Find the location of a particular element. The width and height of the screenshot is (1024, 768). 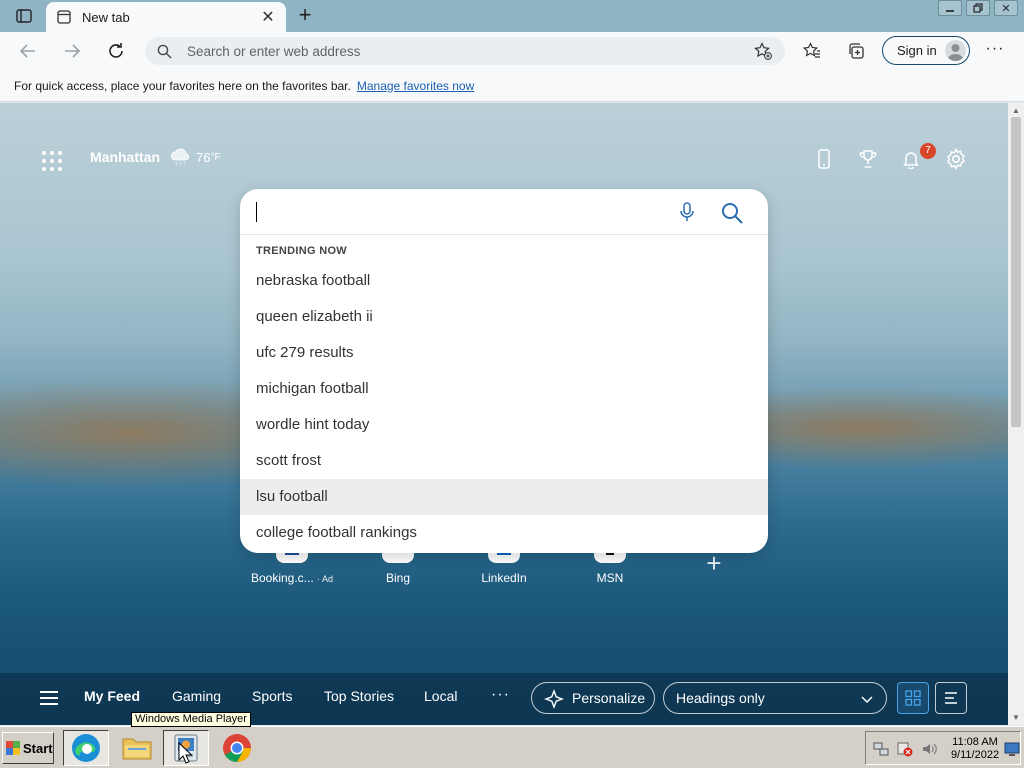

quick-link-label: Bing is located at coordinates (398, 578).